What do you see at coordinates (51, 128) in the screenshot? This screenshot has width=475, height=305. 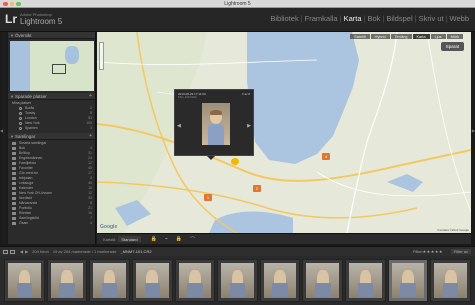 I see `saved-location-item: Spanien 3` at bounding box center [51, 128].